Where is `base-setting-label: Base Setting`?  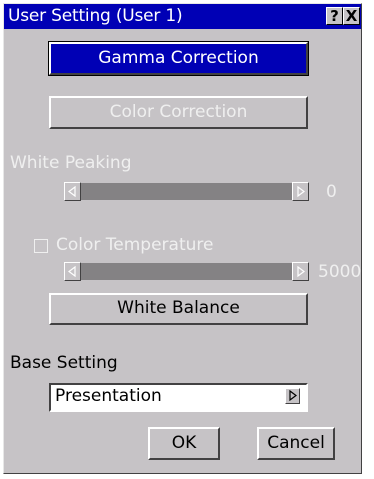 base-setting-label: Base Setting is located at coordinates (64, 363).